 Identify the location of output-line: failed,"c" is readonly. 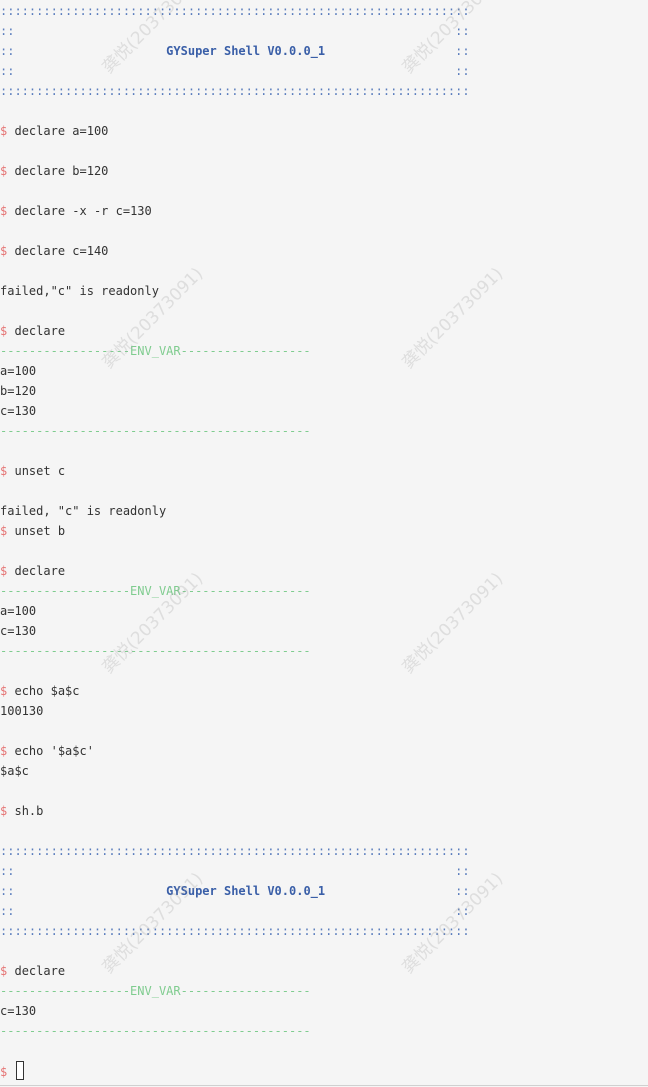
(324, 291).